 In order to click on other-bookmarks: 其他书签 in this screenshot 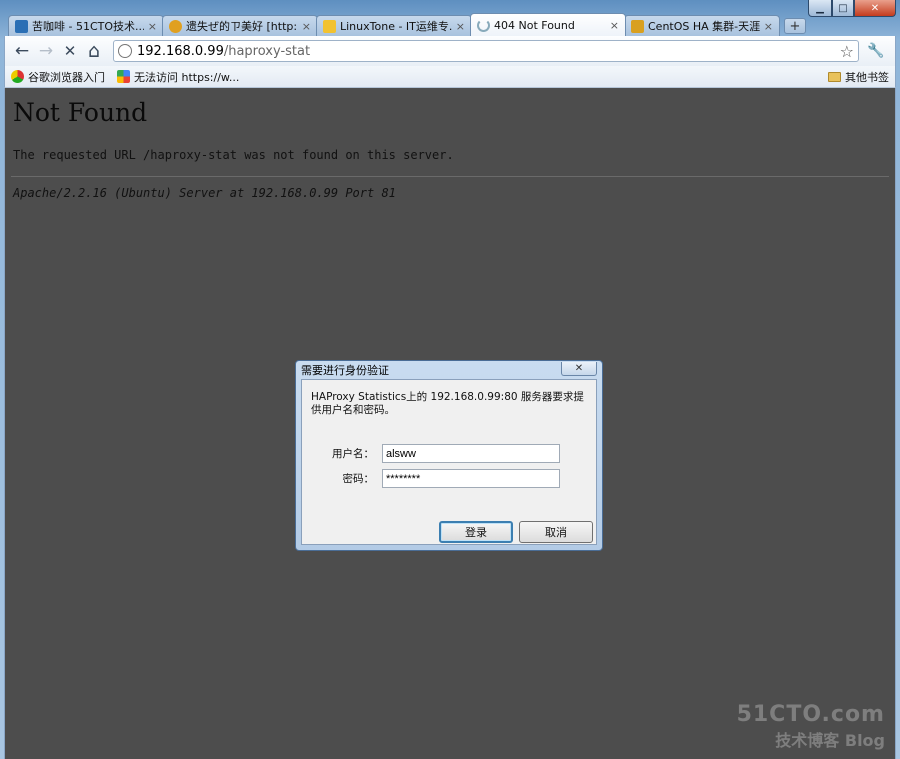, I will do `click(858, 77)`.